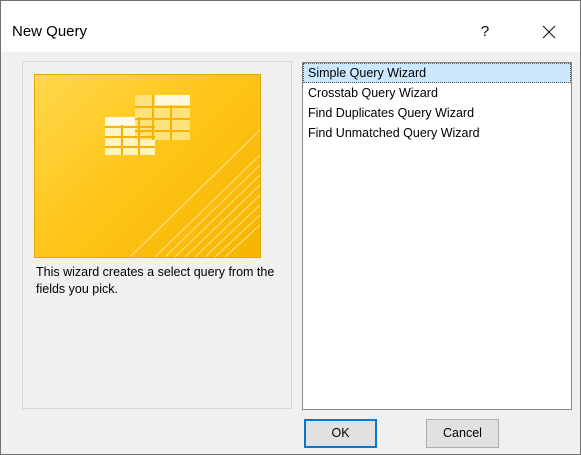 The width and height of the screenshot is (581, 455). I want to click on list-item-crosstab-query-wizard: Crosstab Query Wizard, so click(437, 93).